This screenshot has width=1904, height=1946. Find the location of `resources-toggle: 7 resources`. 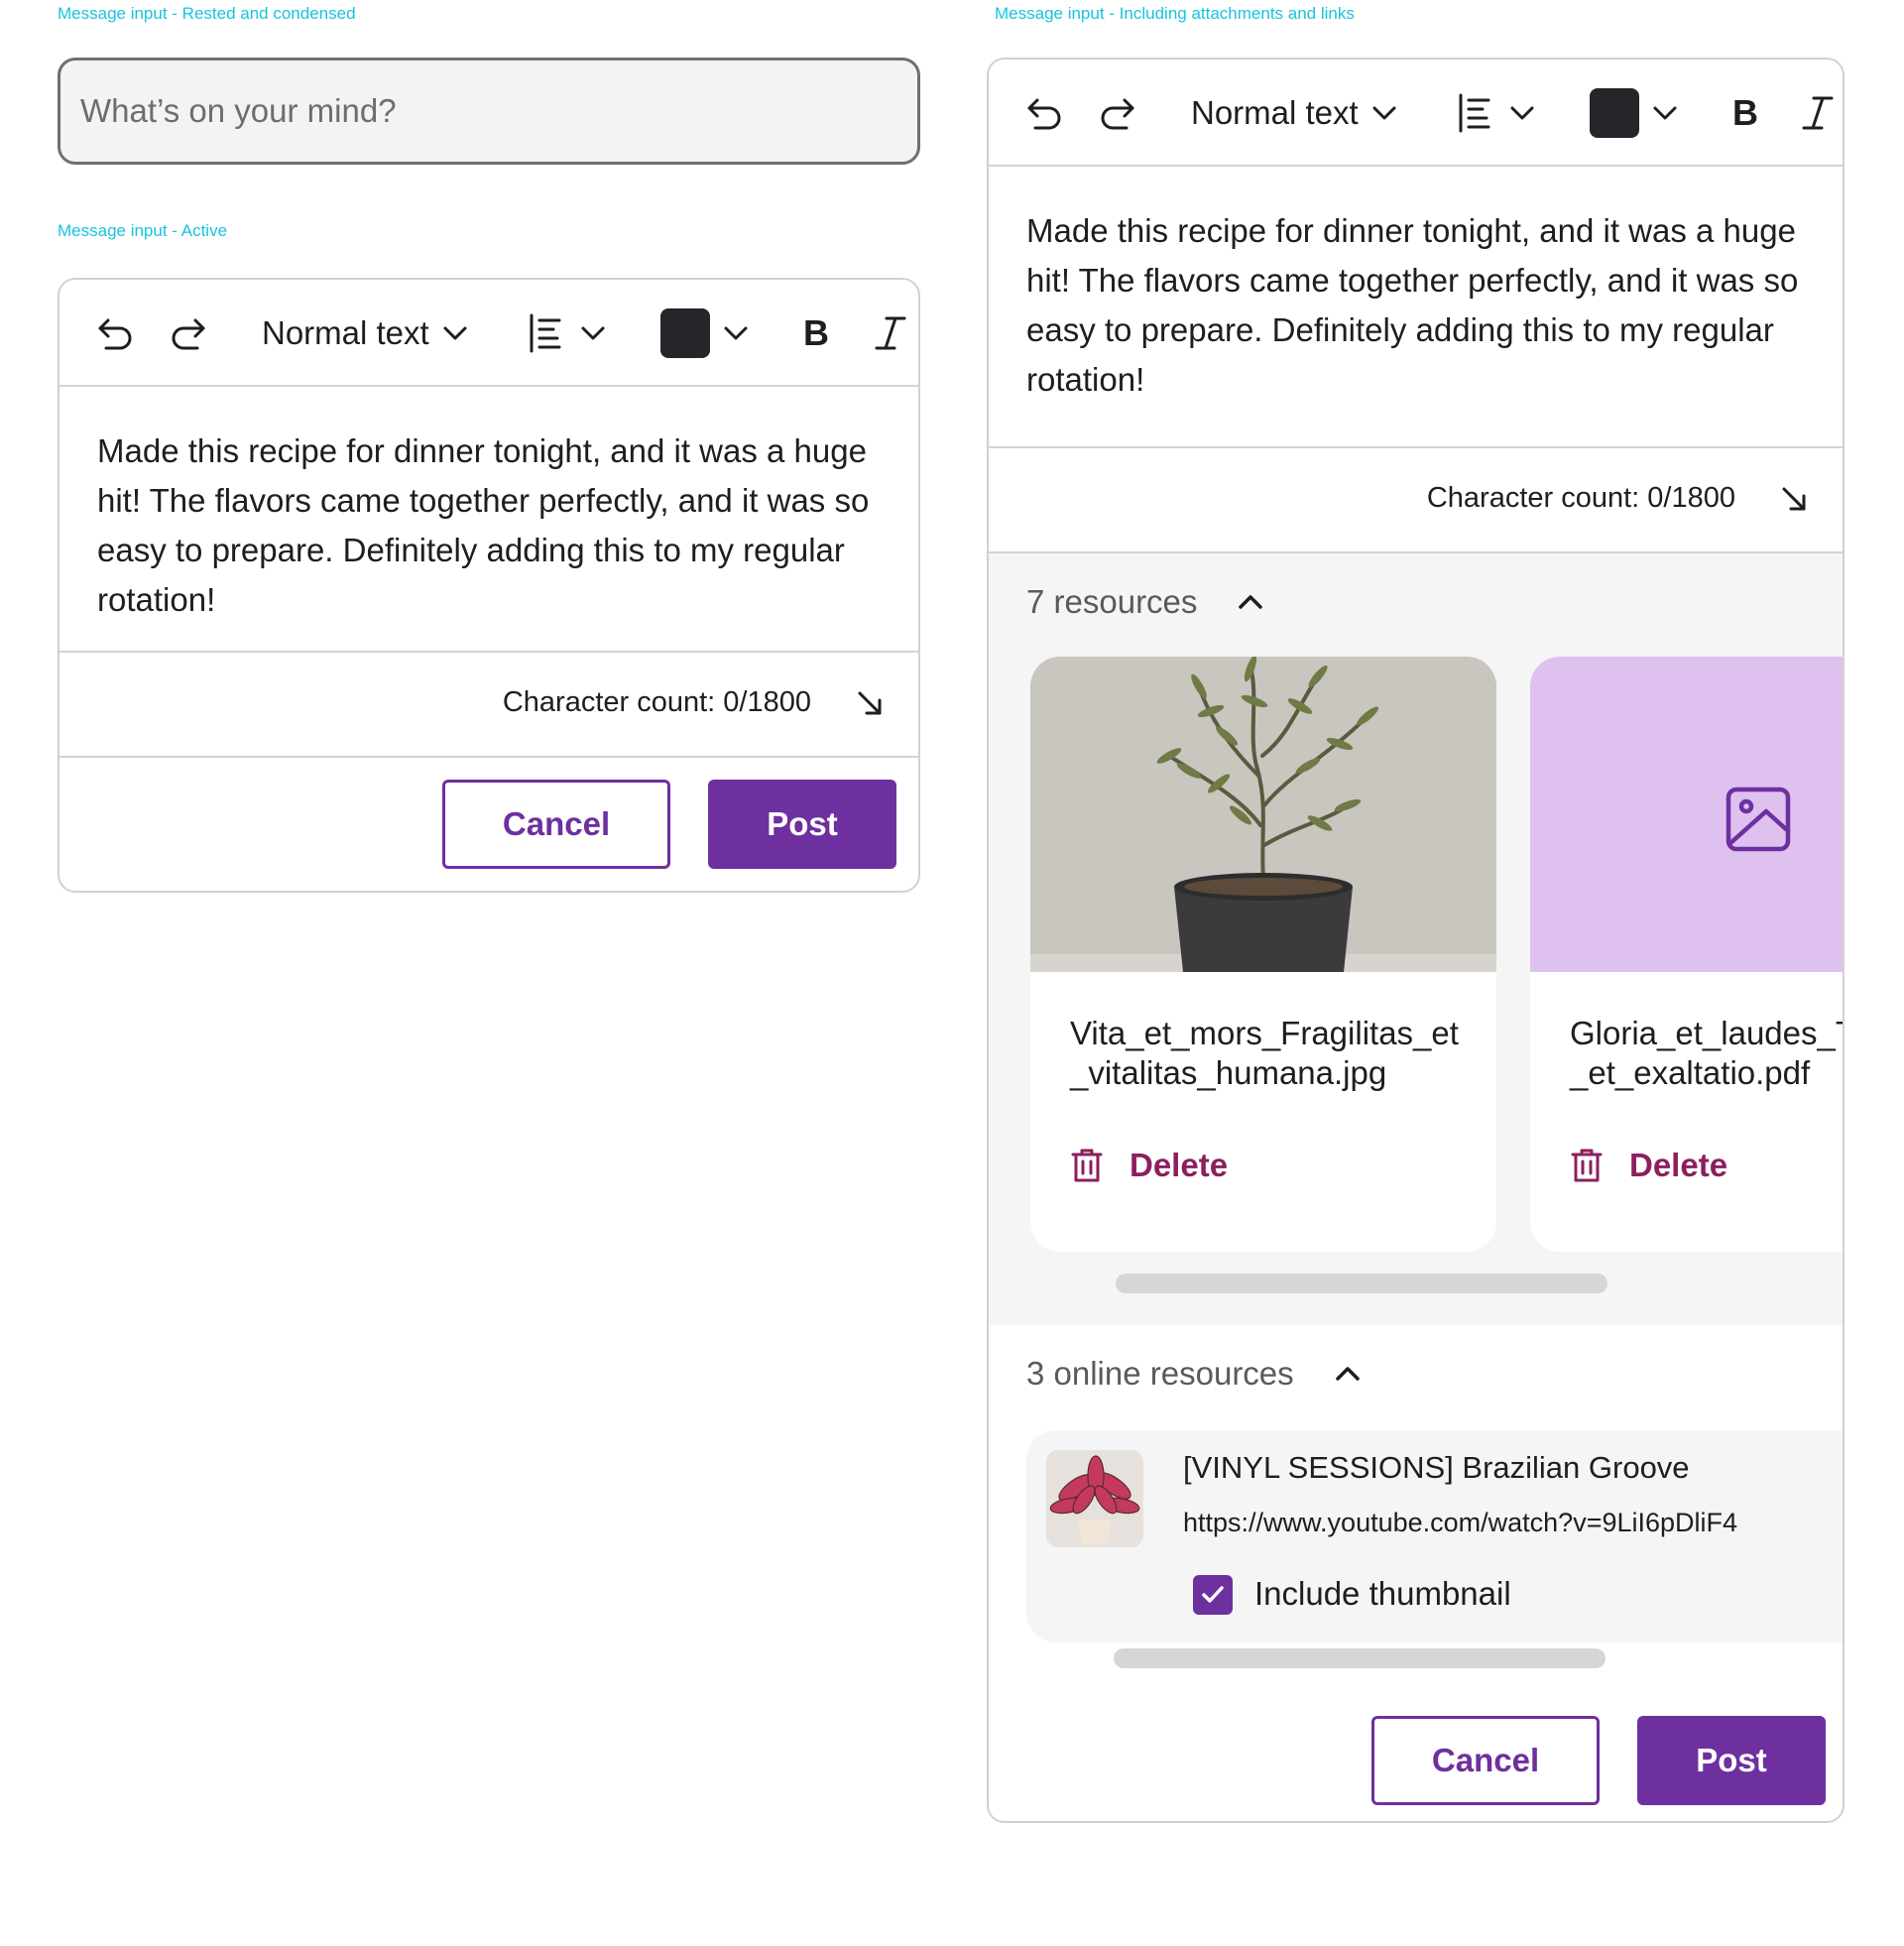

resources-toggle: 7 resources is located at coordinates (1145, 602).